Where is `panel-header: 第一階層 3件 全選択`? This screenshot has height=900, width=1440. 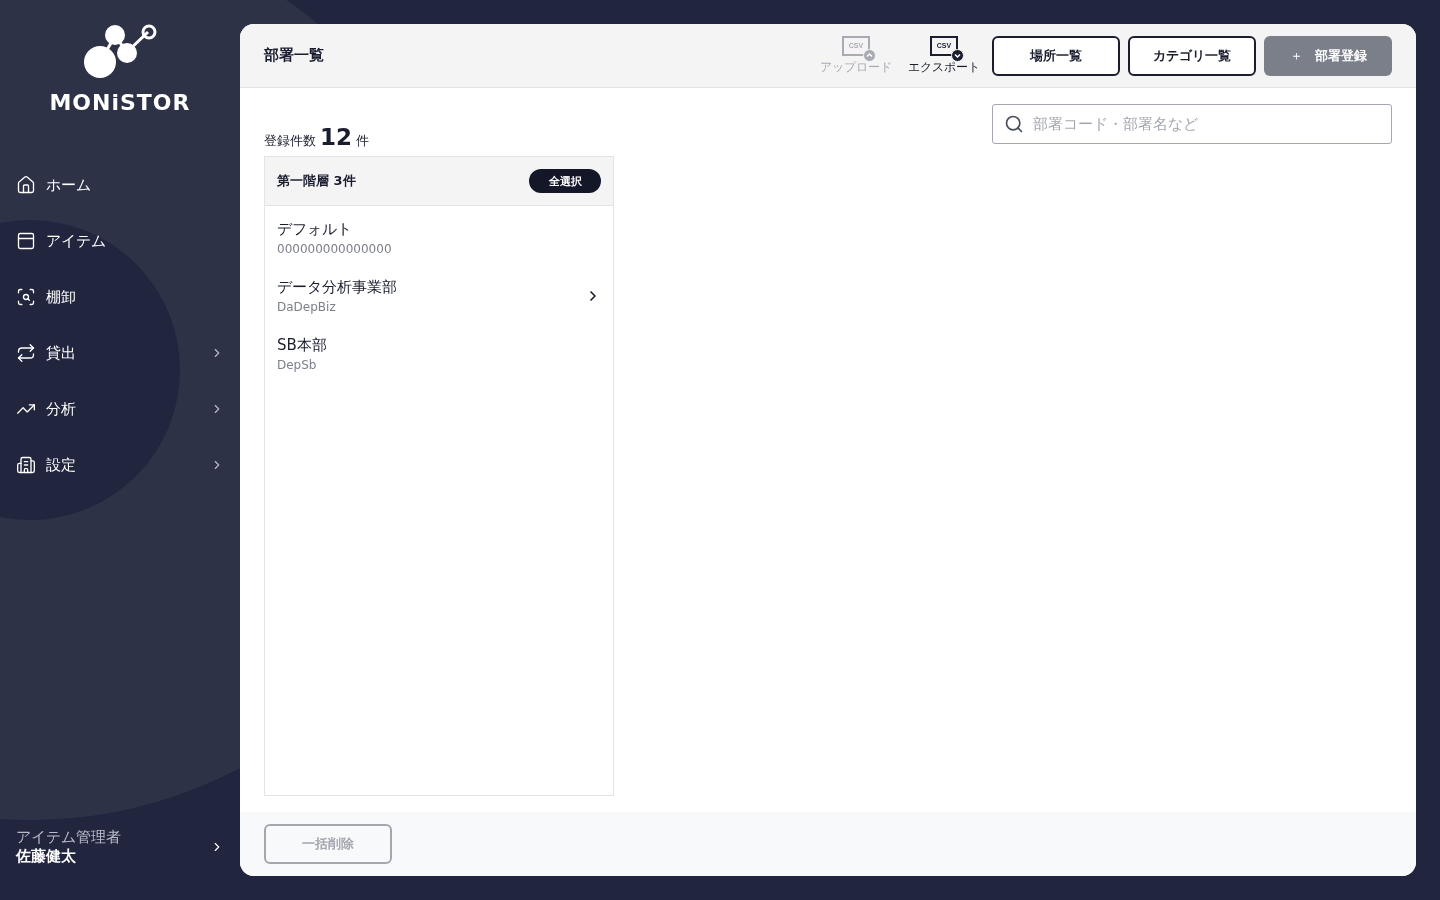 panel-header: 第一階層 3件 全選択 is located at coordinates (439, 181).